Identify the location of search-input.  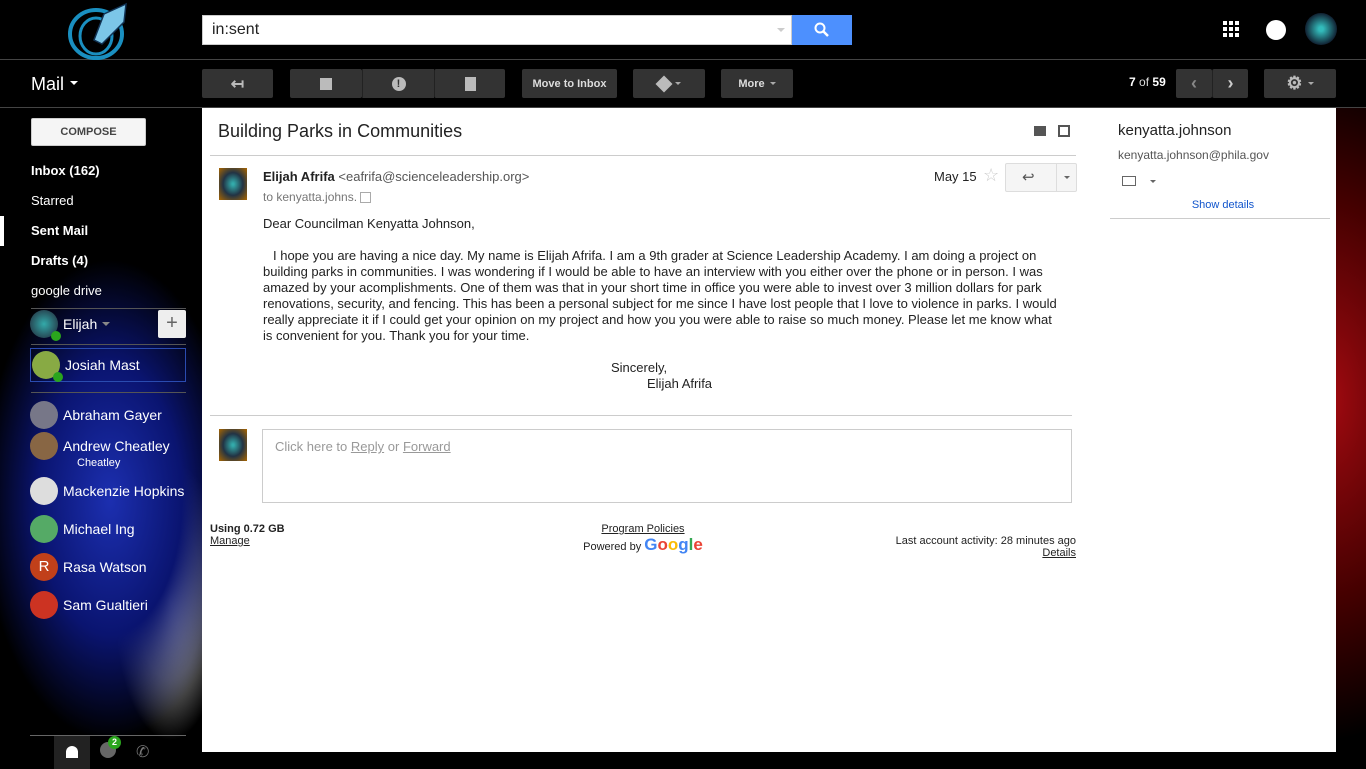
(483, 30).